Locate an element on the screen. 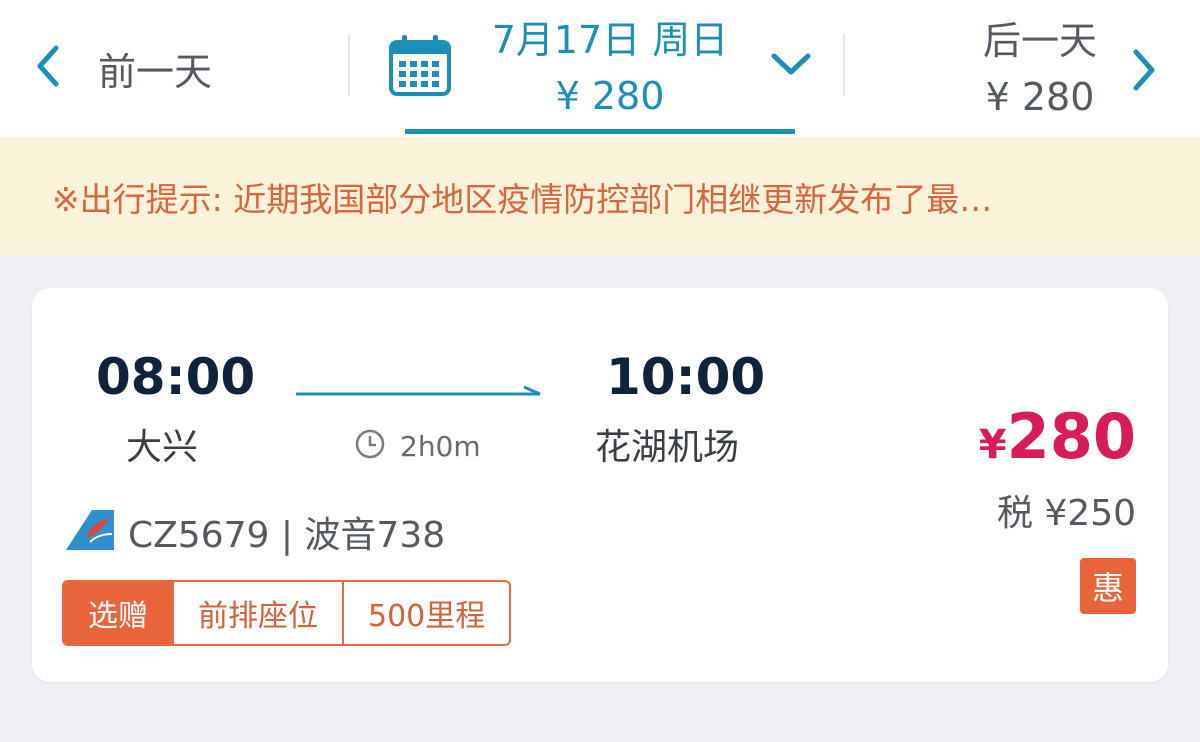  next-day-button: 后一天 ¥ 280 is located at coordinates (1065, 71).